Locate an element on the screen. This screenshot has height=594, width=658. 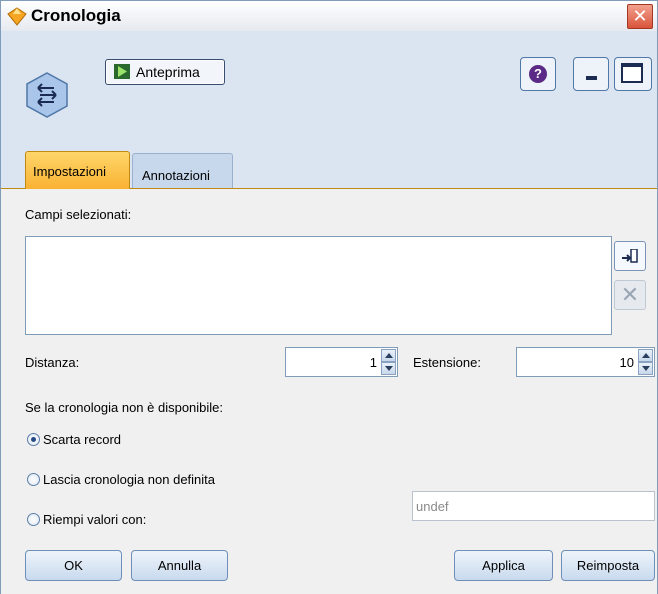
span-down-arrow is located at coordinates (645, 368).